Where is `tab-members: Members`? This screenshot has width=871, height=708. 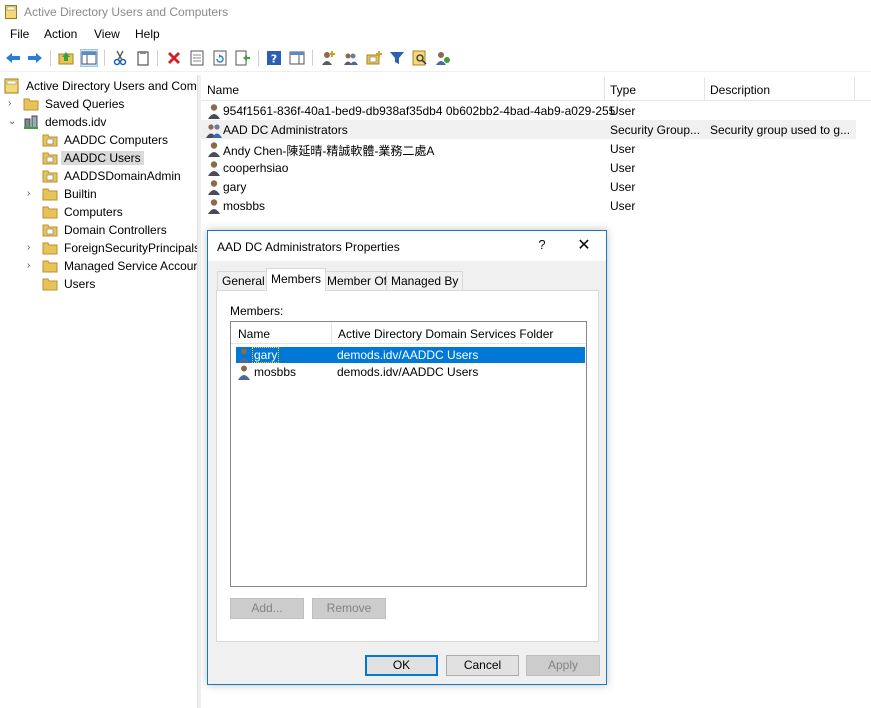 tab-members: Members is located at coordinates (296, 279).